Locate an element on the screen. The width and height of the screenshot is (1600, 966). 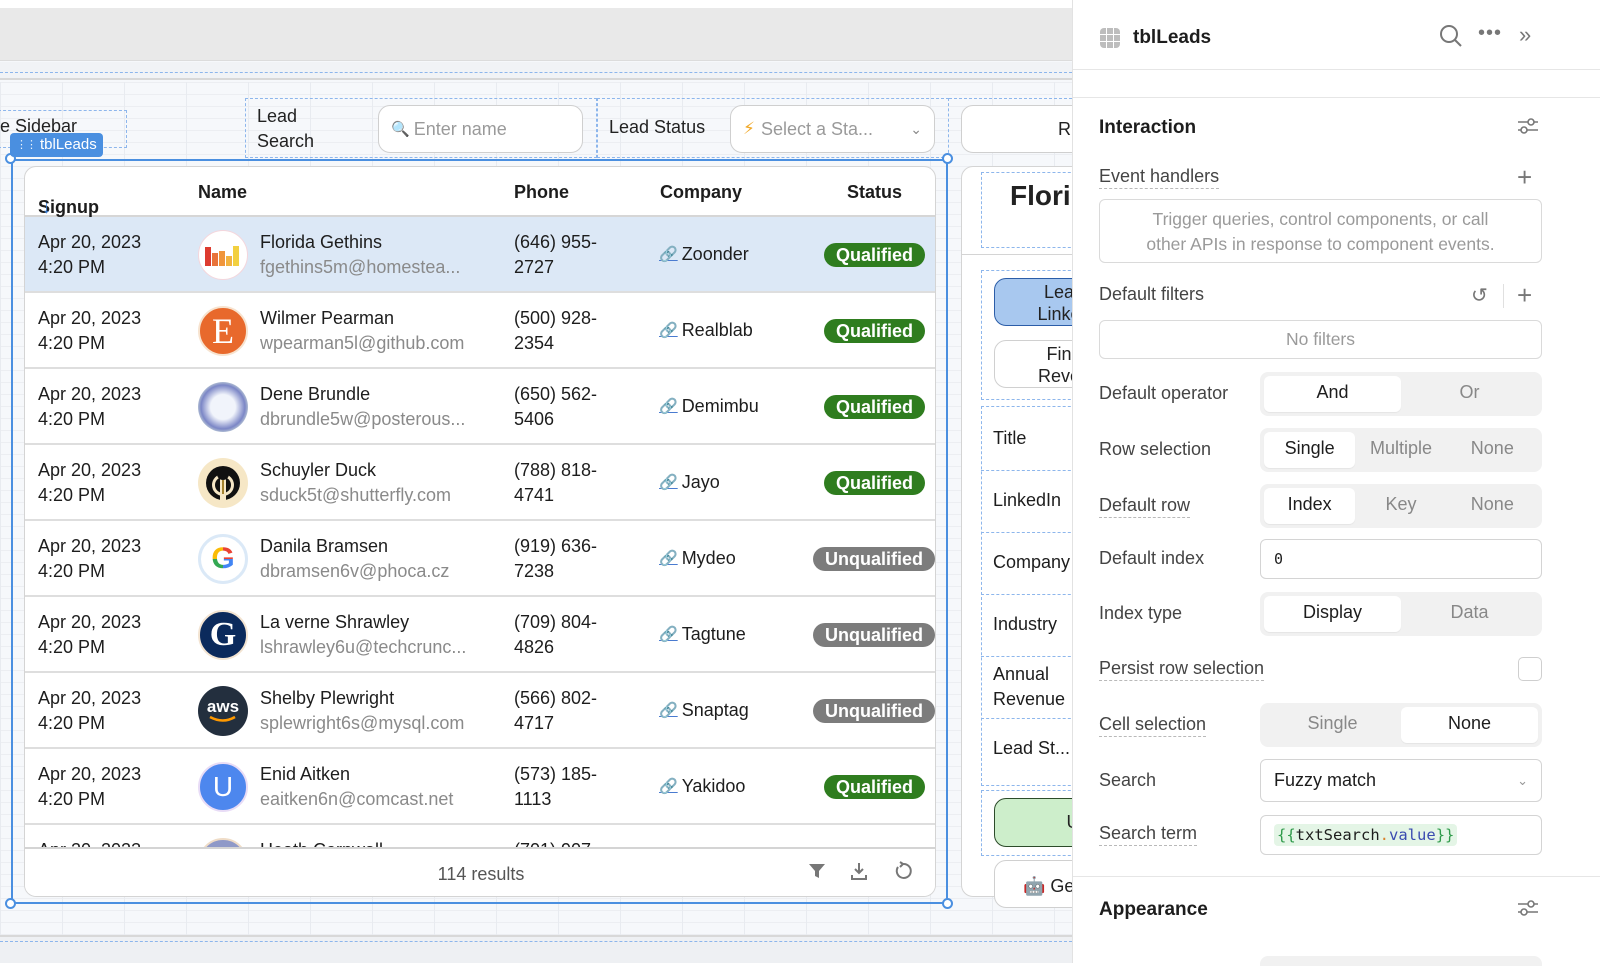
default-operator-label: Default operator is located at coordinates (1164, 393).